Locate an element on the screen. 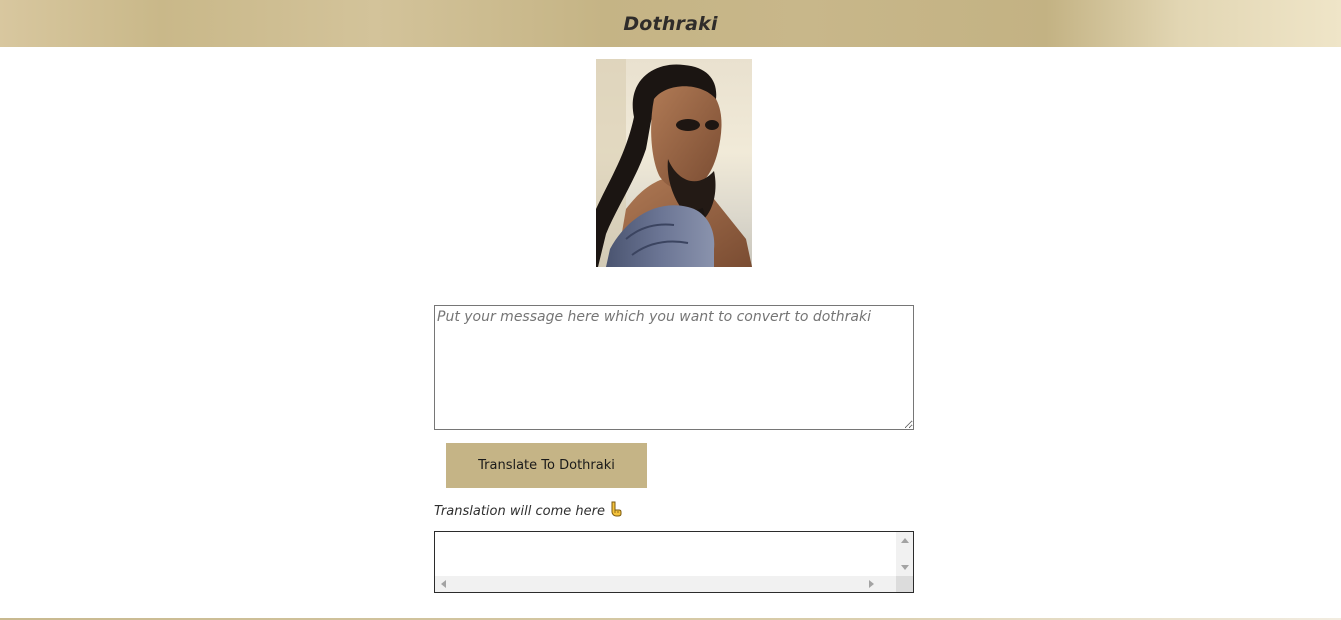  portrait-icon is located at coordinates (674, 163).